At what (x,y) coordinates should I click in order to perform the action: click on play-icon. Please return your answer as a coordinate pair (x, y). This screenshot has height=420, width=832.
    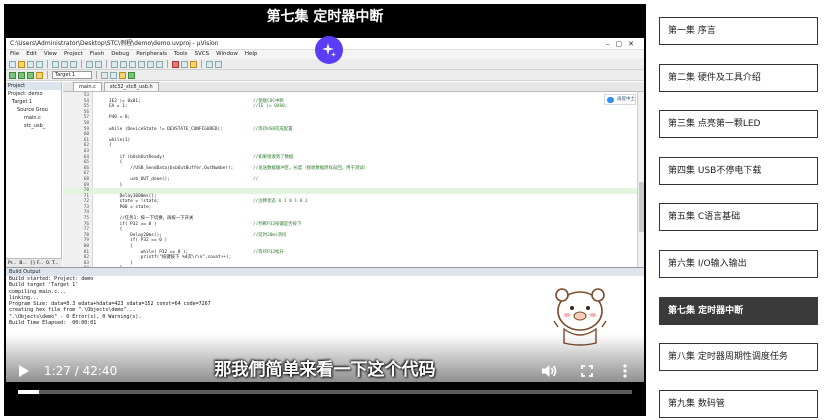
    Looking at the image, I should click on (24, 371).